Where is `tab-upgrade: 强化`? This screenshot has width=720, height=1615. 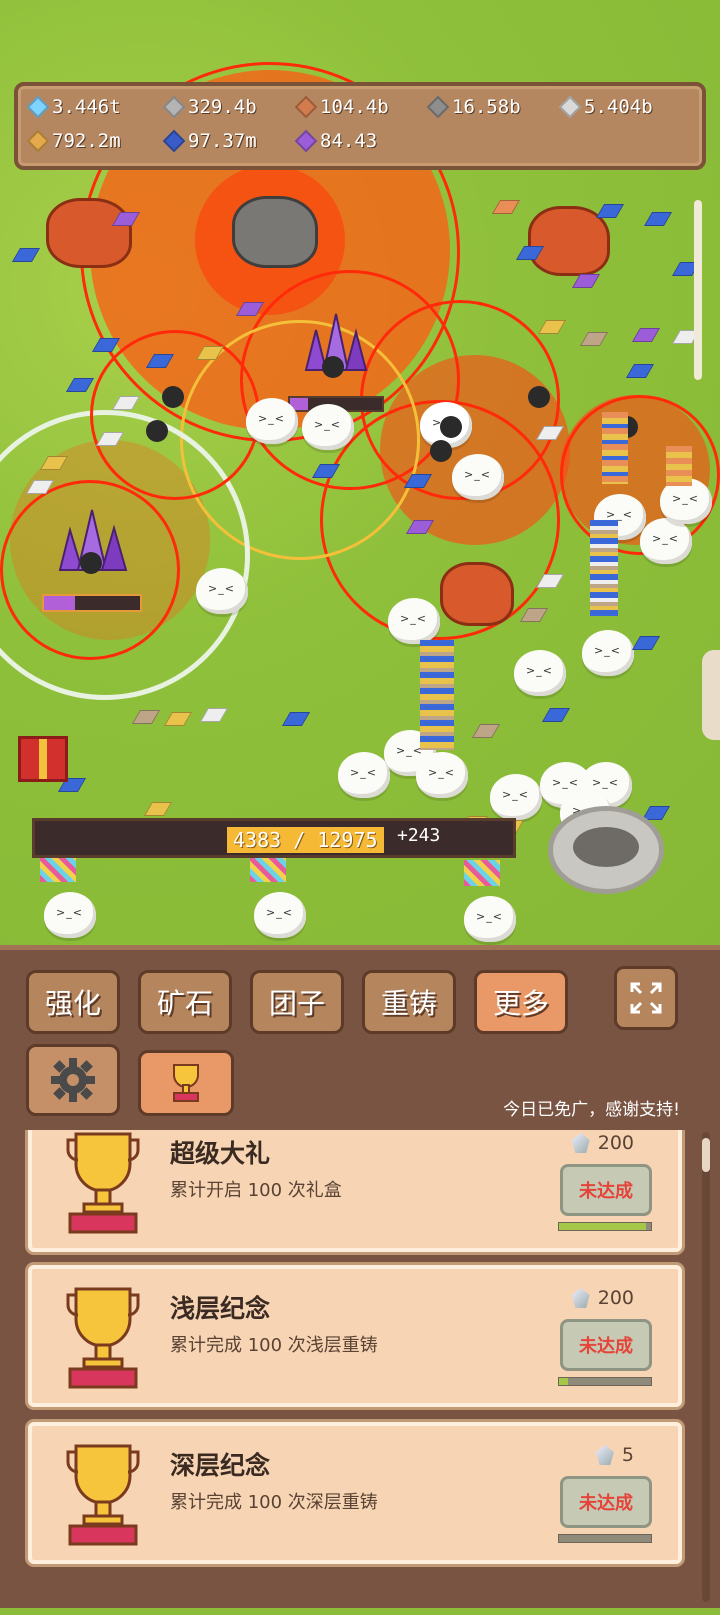
tab-upgrade: 强化 is located at coordinates (73, 1002).